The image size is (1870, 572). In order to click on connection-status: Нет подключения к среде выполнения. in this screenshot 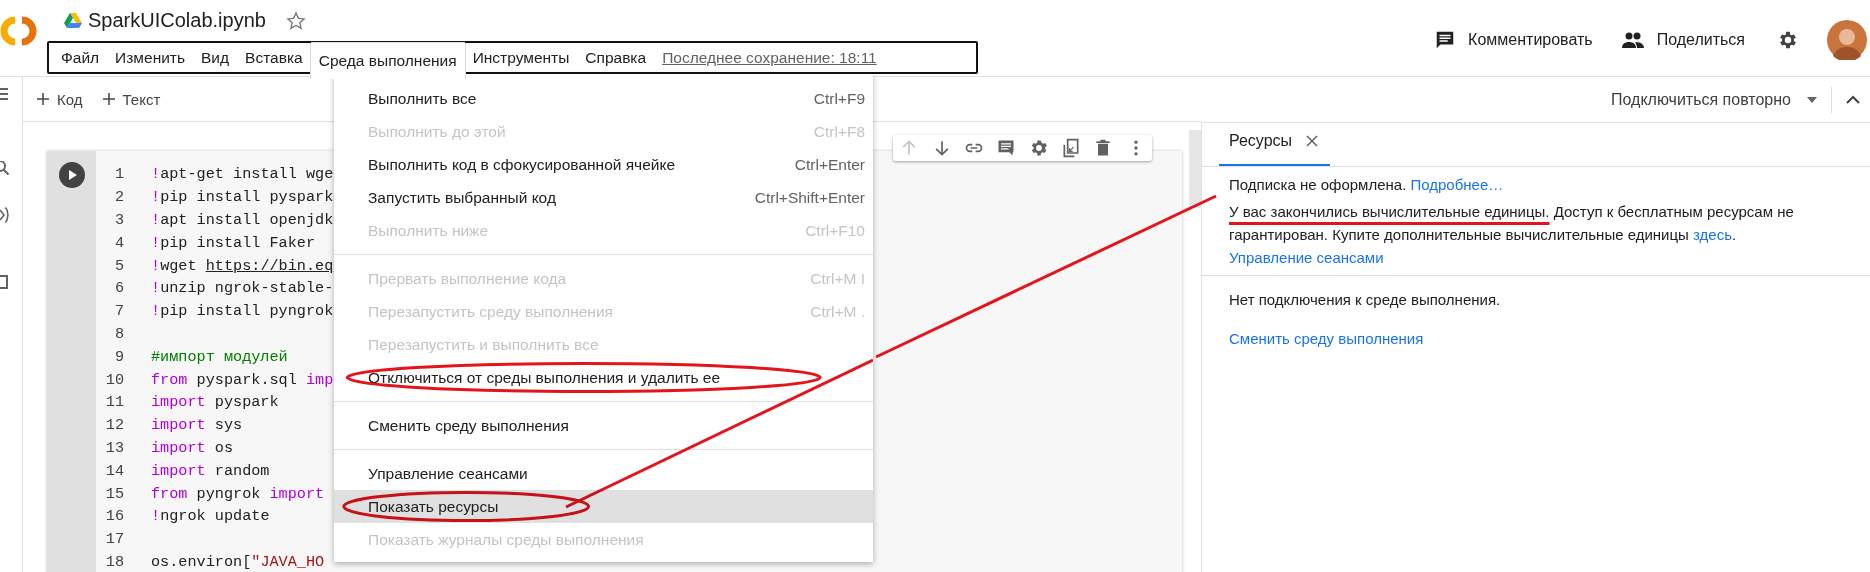, I will do `click(1365, 300)`.